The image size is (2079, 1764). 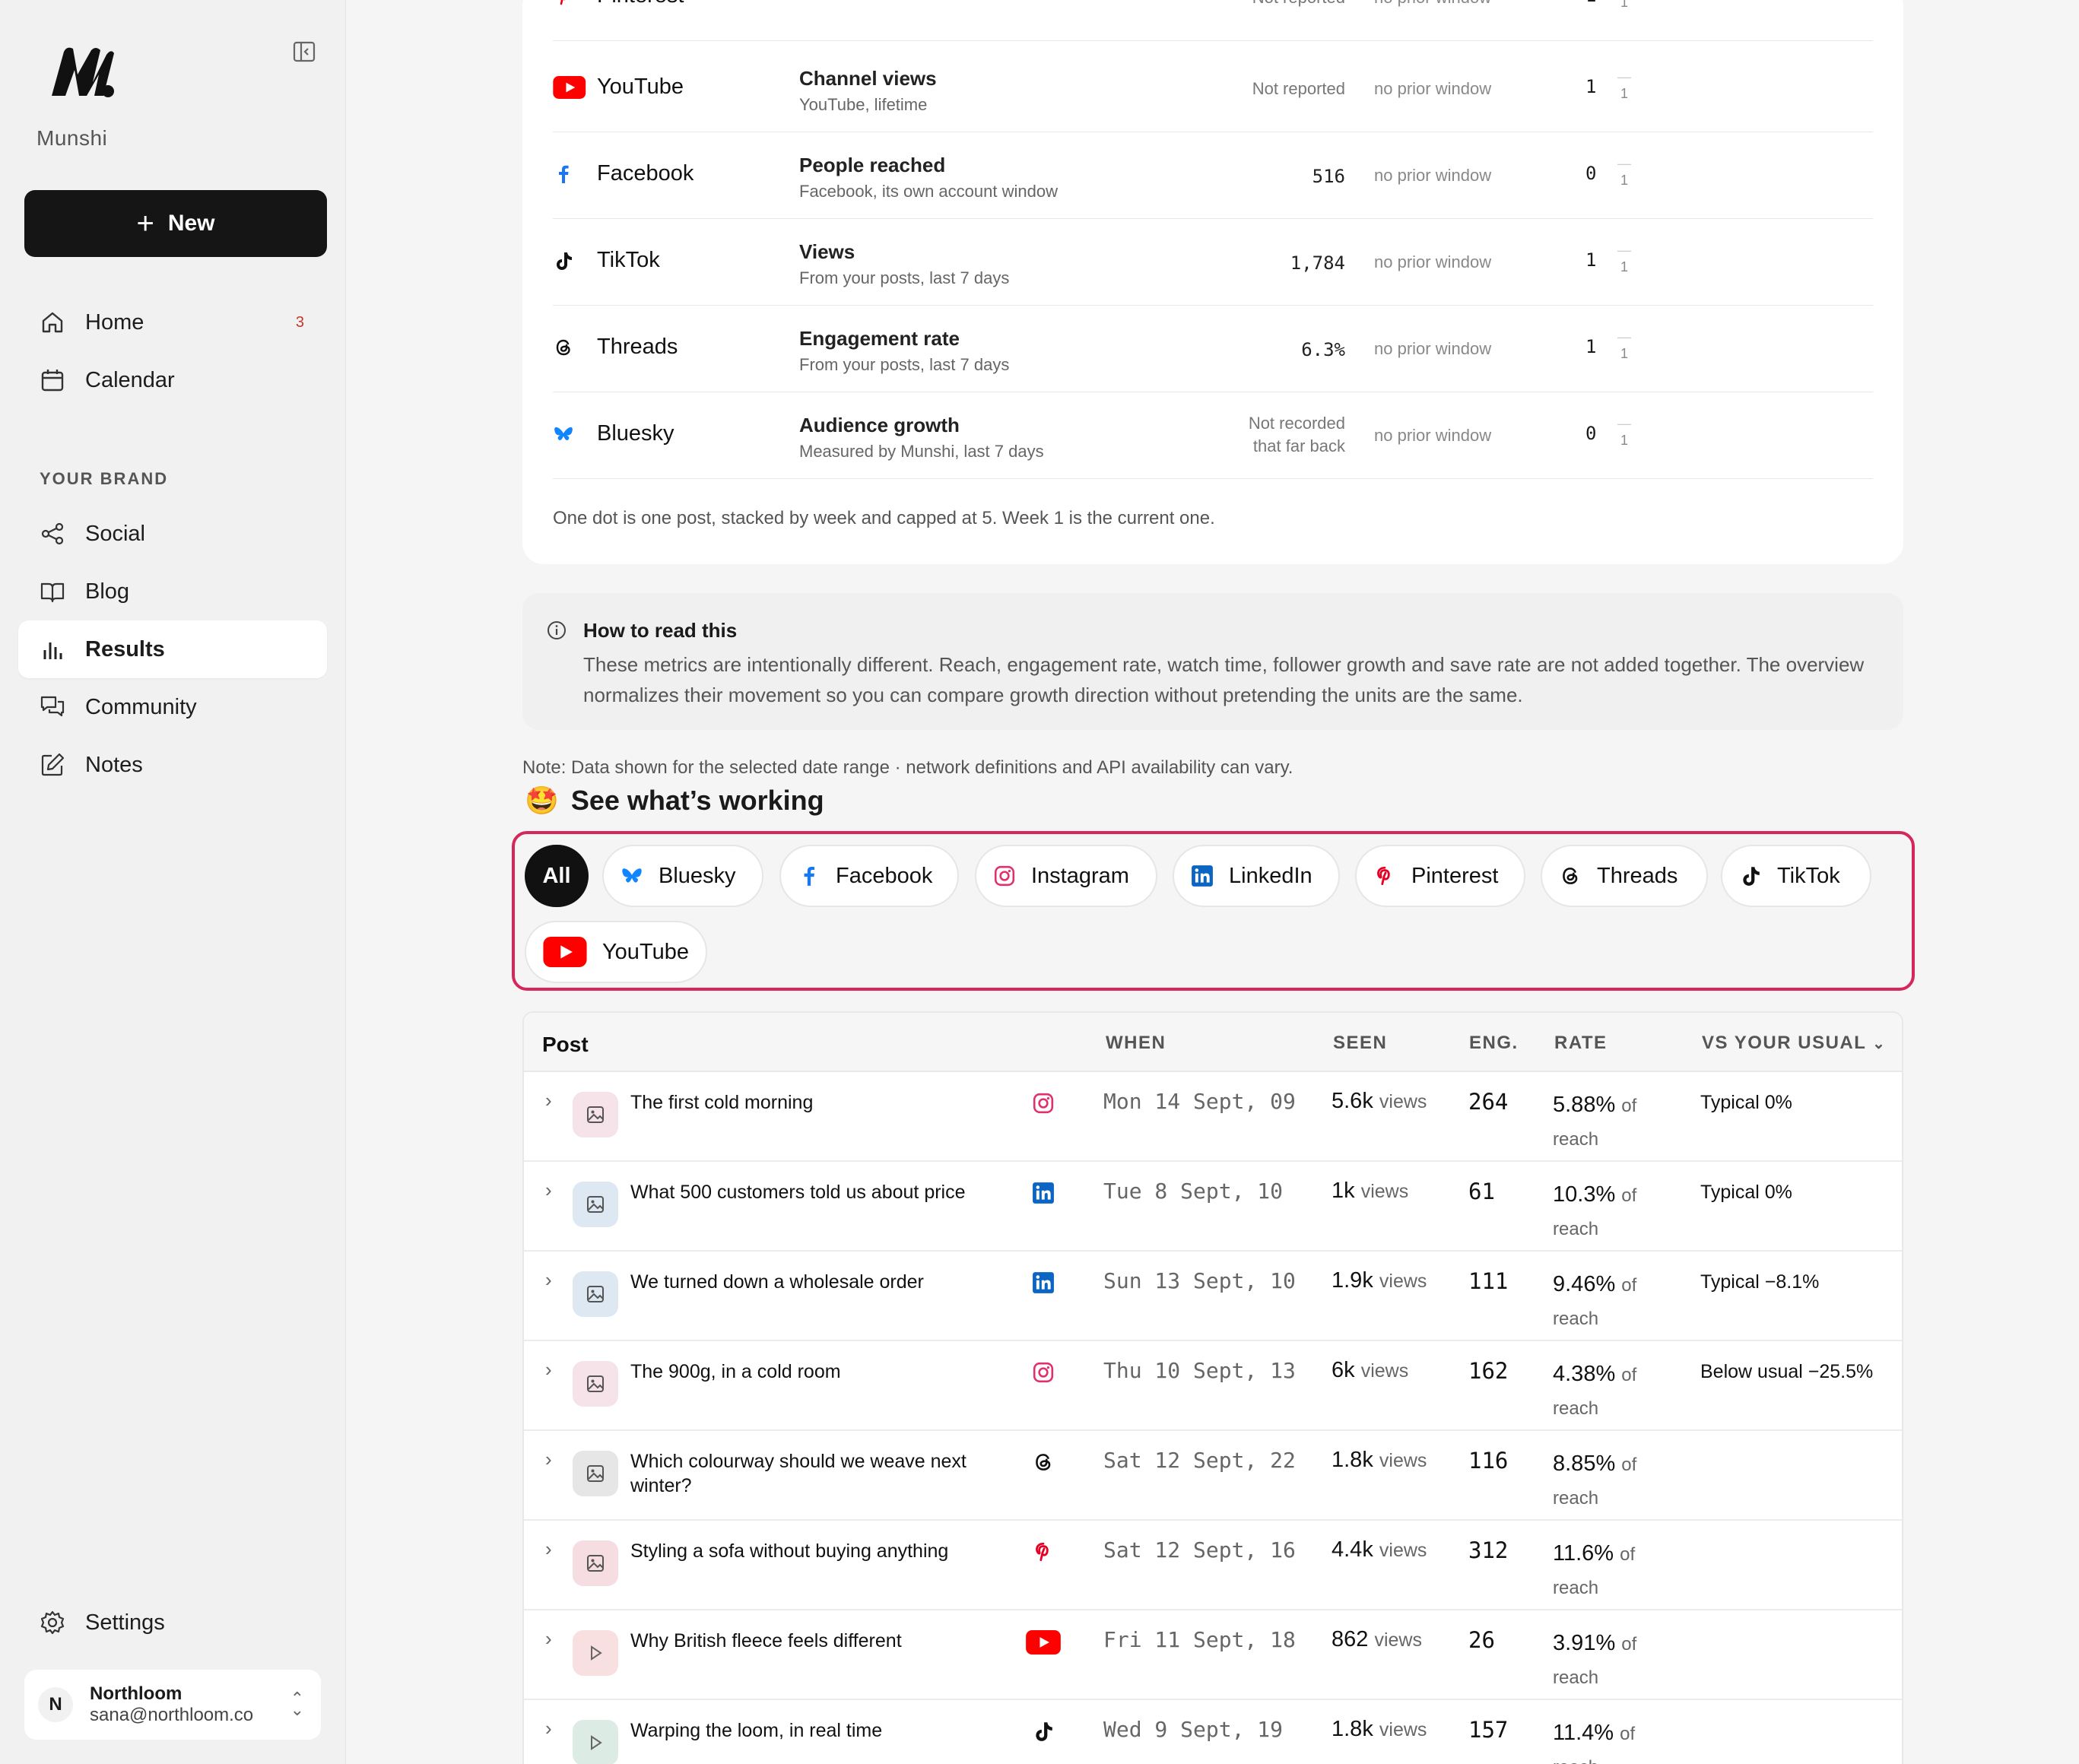 What do you see at coordinates (595, 1204) in the screenshot?
I see `image-thumbnail-icon` at bounding box center [595, 1204].